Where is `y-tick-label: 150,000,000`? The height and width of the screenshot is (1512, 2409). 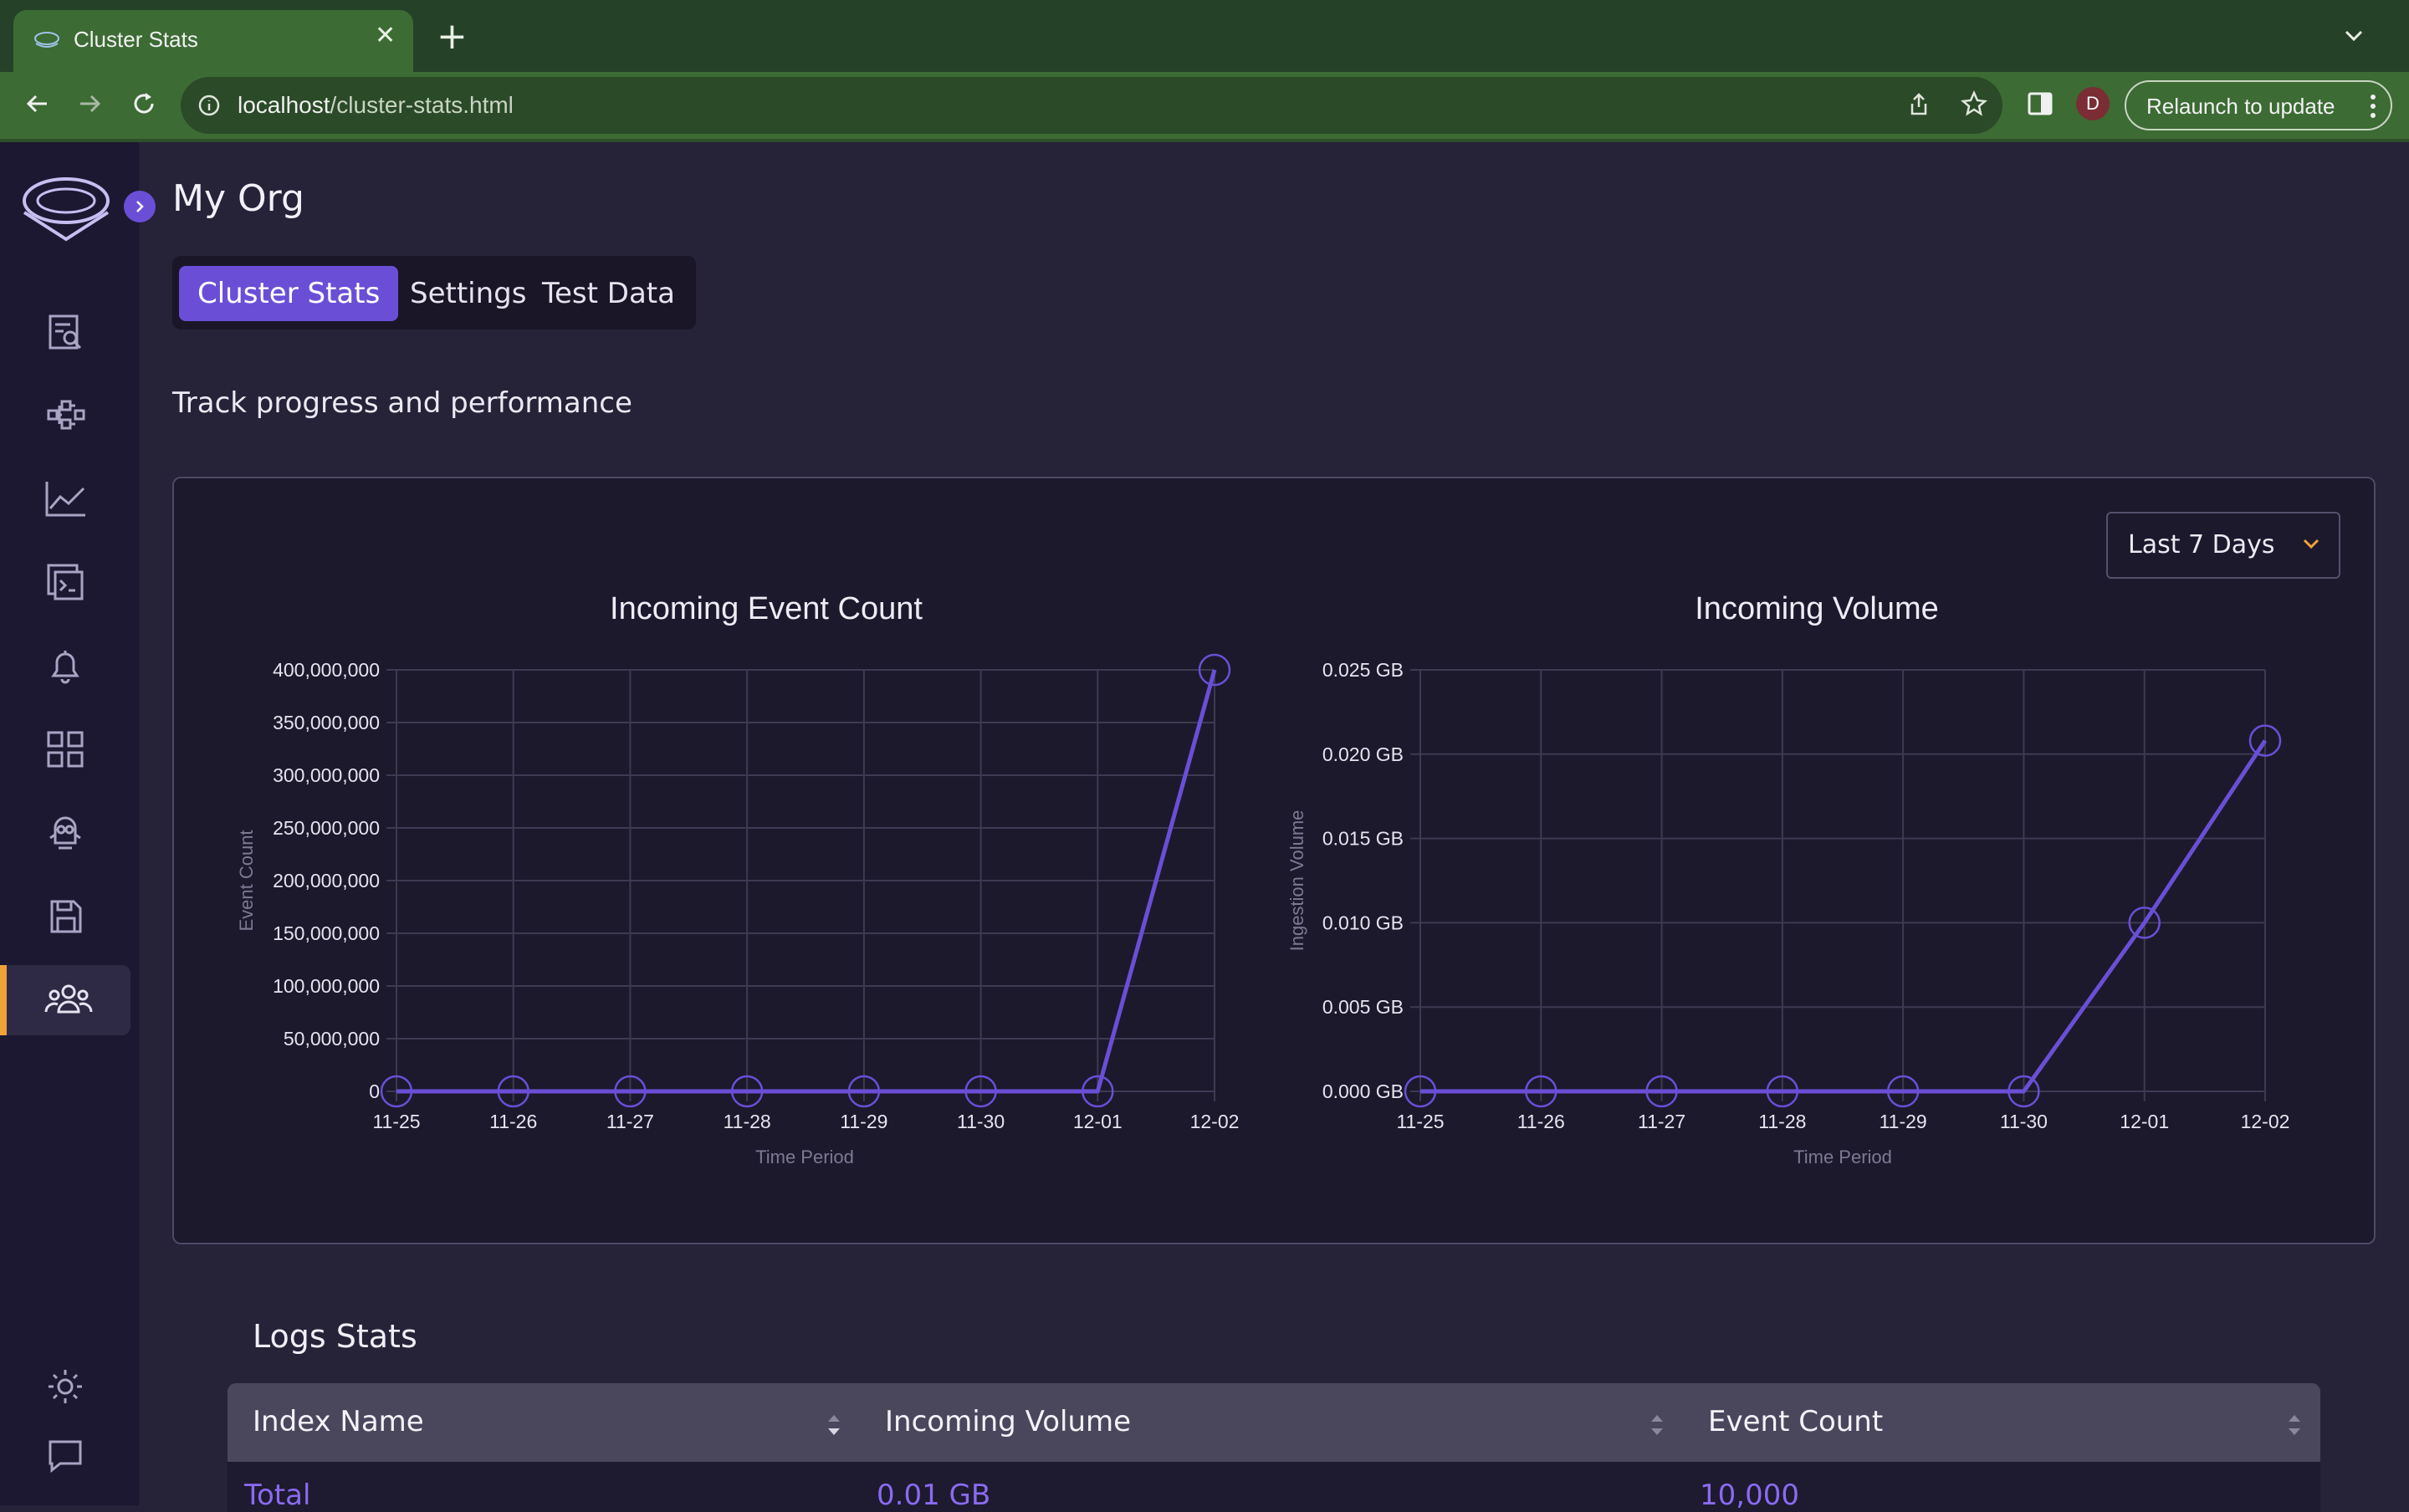
y-tick-label: 150,000,000 is located at coordinates (326, 933).